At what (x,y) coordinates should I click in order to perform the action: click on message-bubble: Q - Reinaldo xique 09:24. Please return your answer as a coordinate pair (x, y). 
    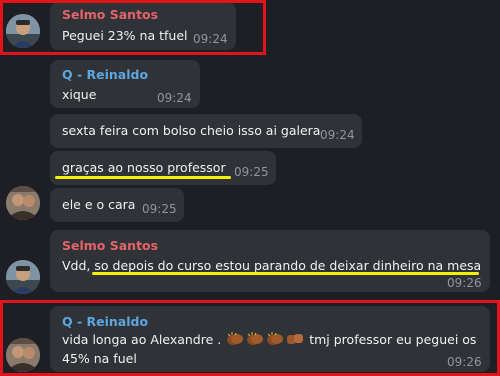
    Looking at the image, I should click on (125, 84).